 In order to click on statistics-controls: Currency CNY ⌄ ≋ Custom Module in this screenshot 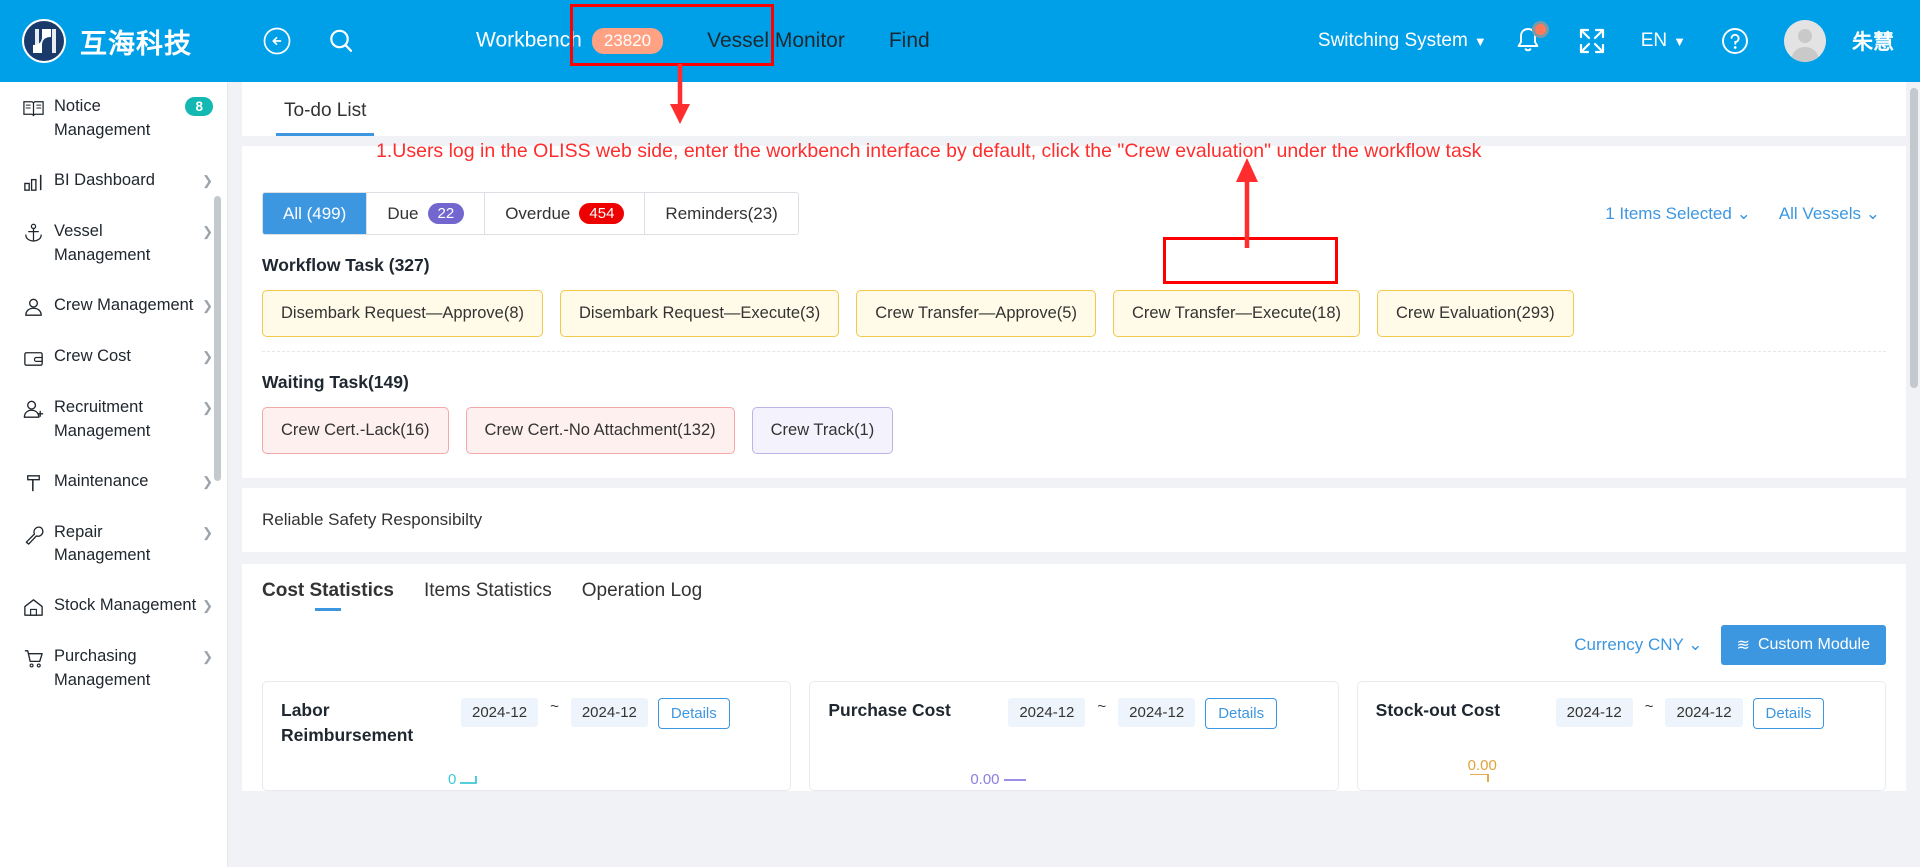, I will do `click(1074, 645)`.